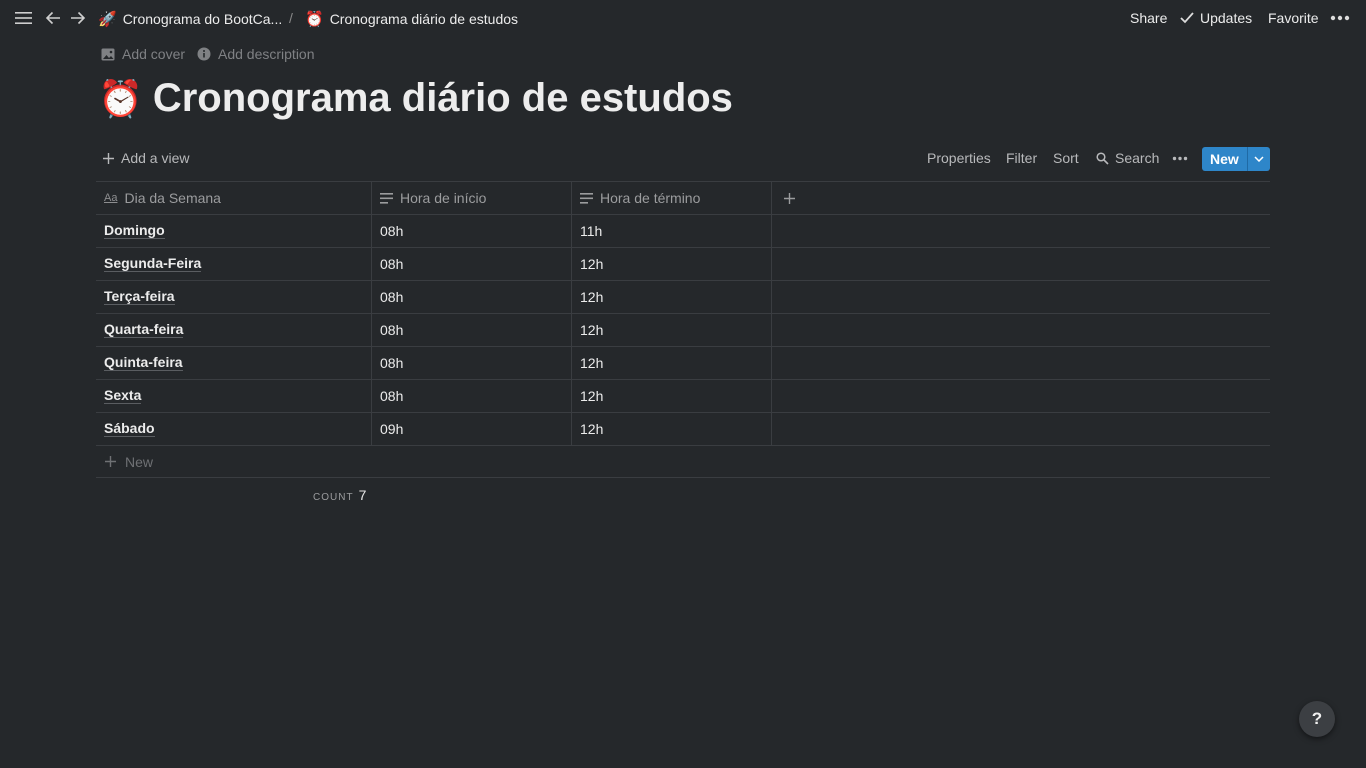  What do you see at coordinates (442, 98) in the screenshot?
I see `page-title-text: Cronograma diário de estudos` at bounding box center [442, 98].